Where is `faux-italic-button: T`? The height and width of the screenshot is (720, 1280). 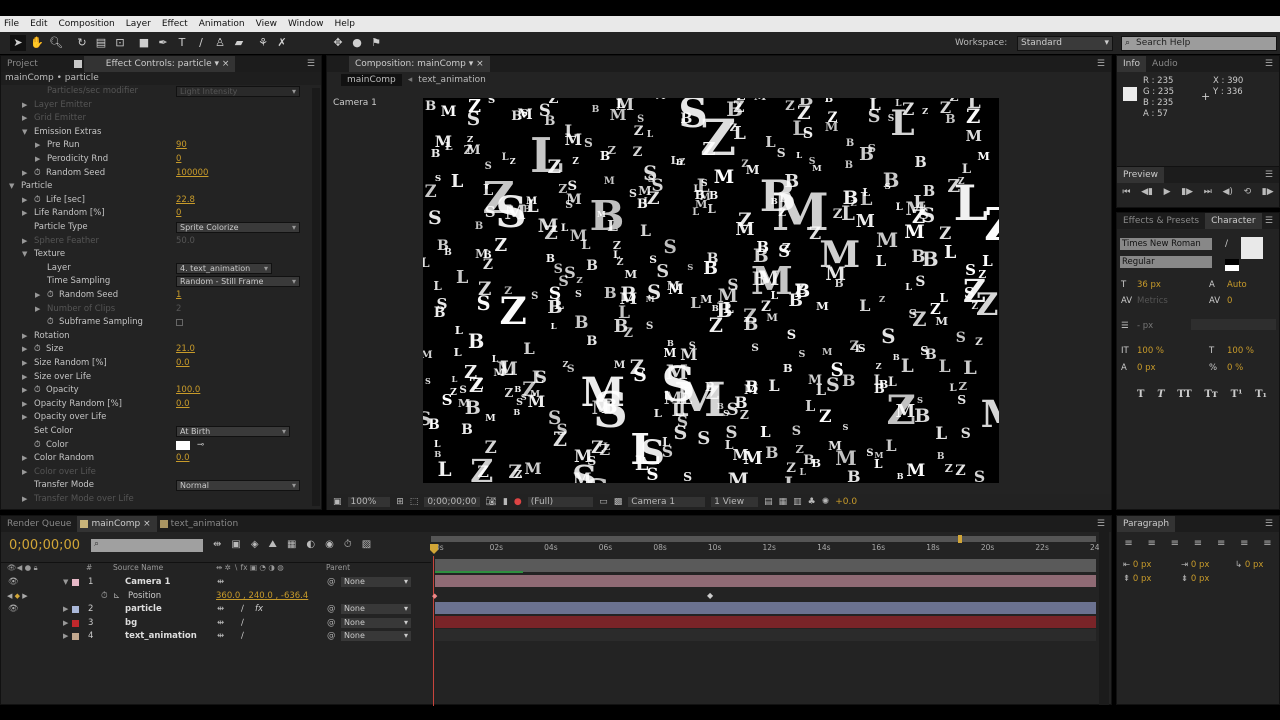
faux-italic-button: T is located at coordinates (1160, 394).